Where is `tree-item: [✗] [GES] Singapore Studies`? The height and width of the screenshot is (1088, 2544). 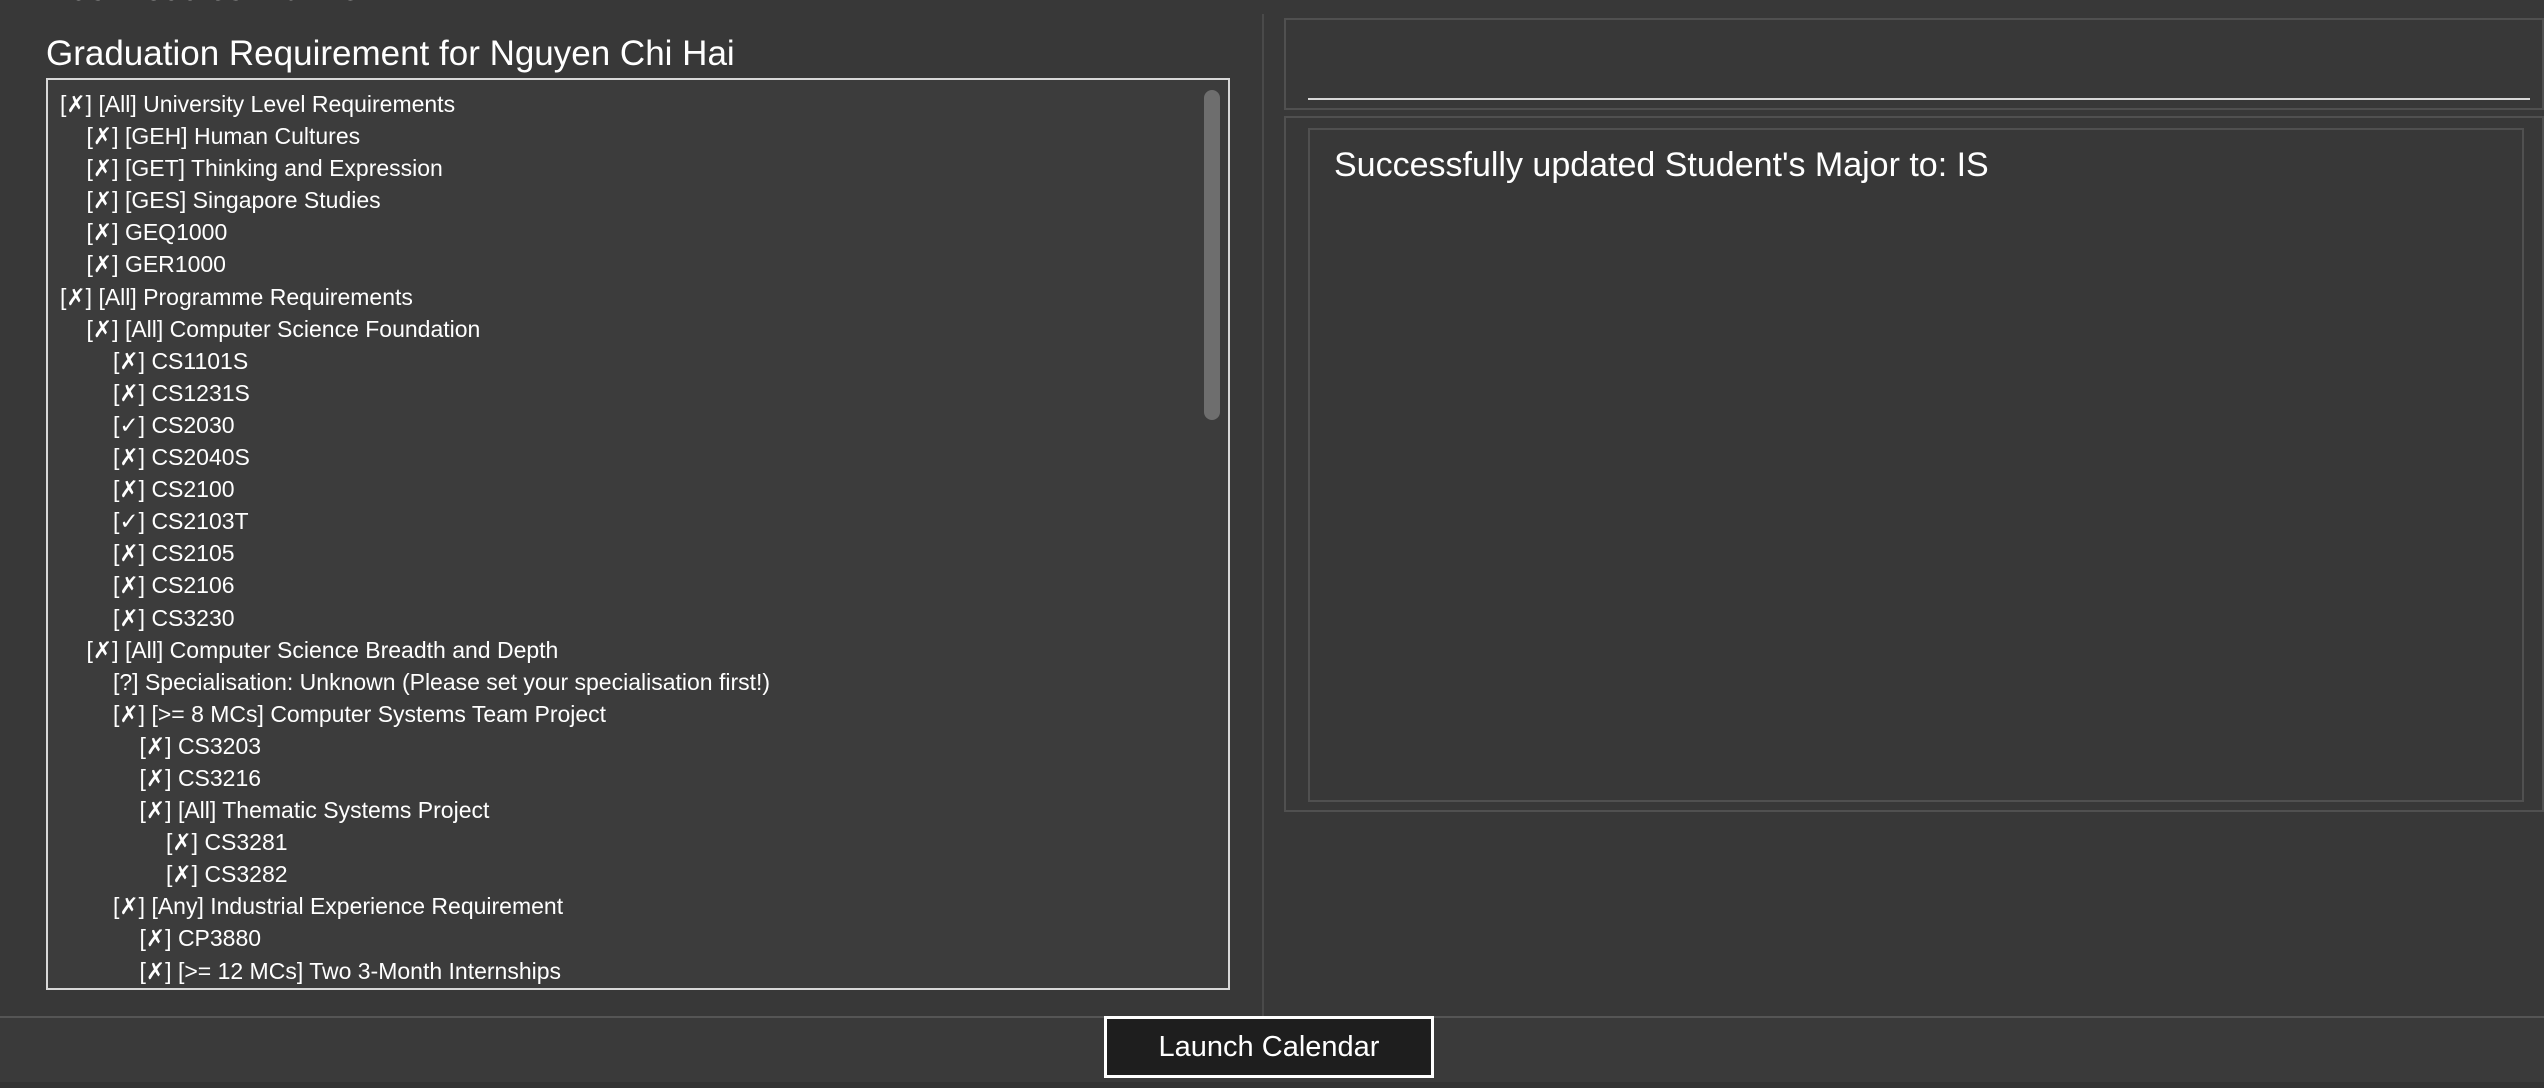
tree-item: [✗] [GES] Singapore Studies is located at coordinates (624, 200).